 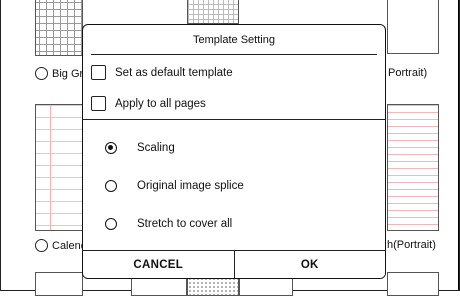 I want to click on dialog-button-bar: CANCEL OK, so click(x=234, y=264).